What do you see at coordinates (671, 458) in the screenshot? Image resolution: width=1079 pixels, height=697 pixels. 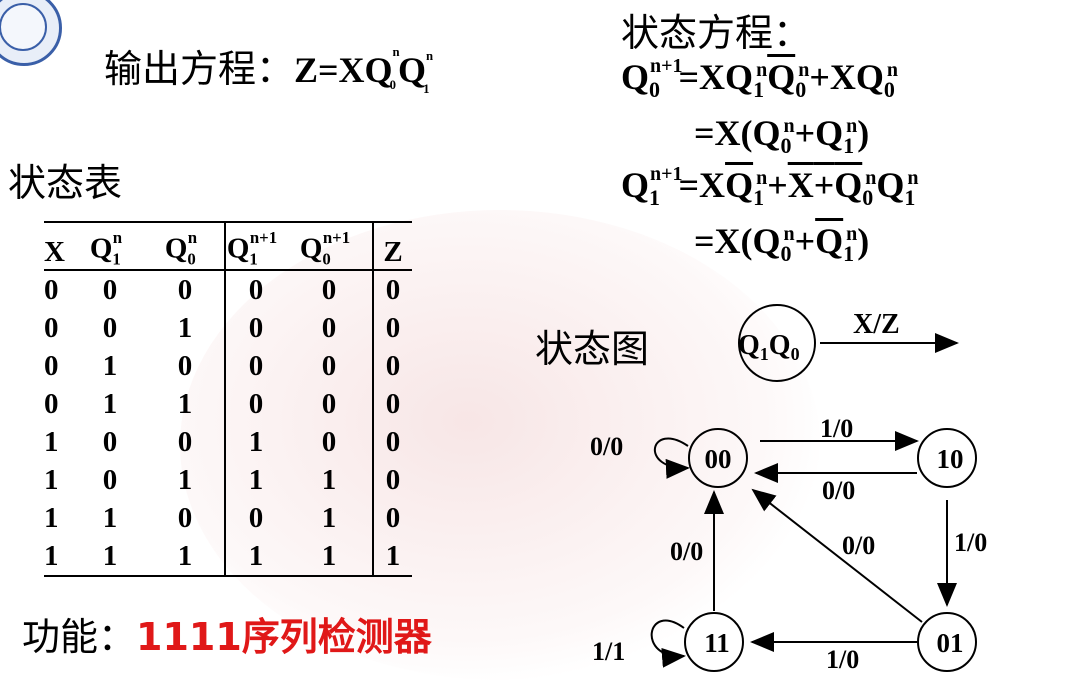 I see `edge-00-self` at bounding box center [671, 458].